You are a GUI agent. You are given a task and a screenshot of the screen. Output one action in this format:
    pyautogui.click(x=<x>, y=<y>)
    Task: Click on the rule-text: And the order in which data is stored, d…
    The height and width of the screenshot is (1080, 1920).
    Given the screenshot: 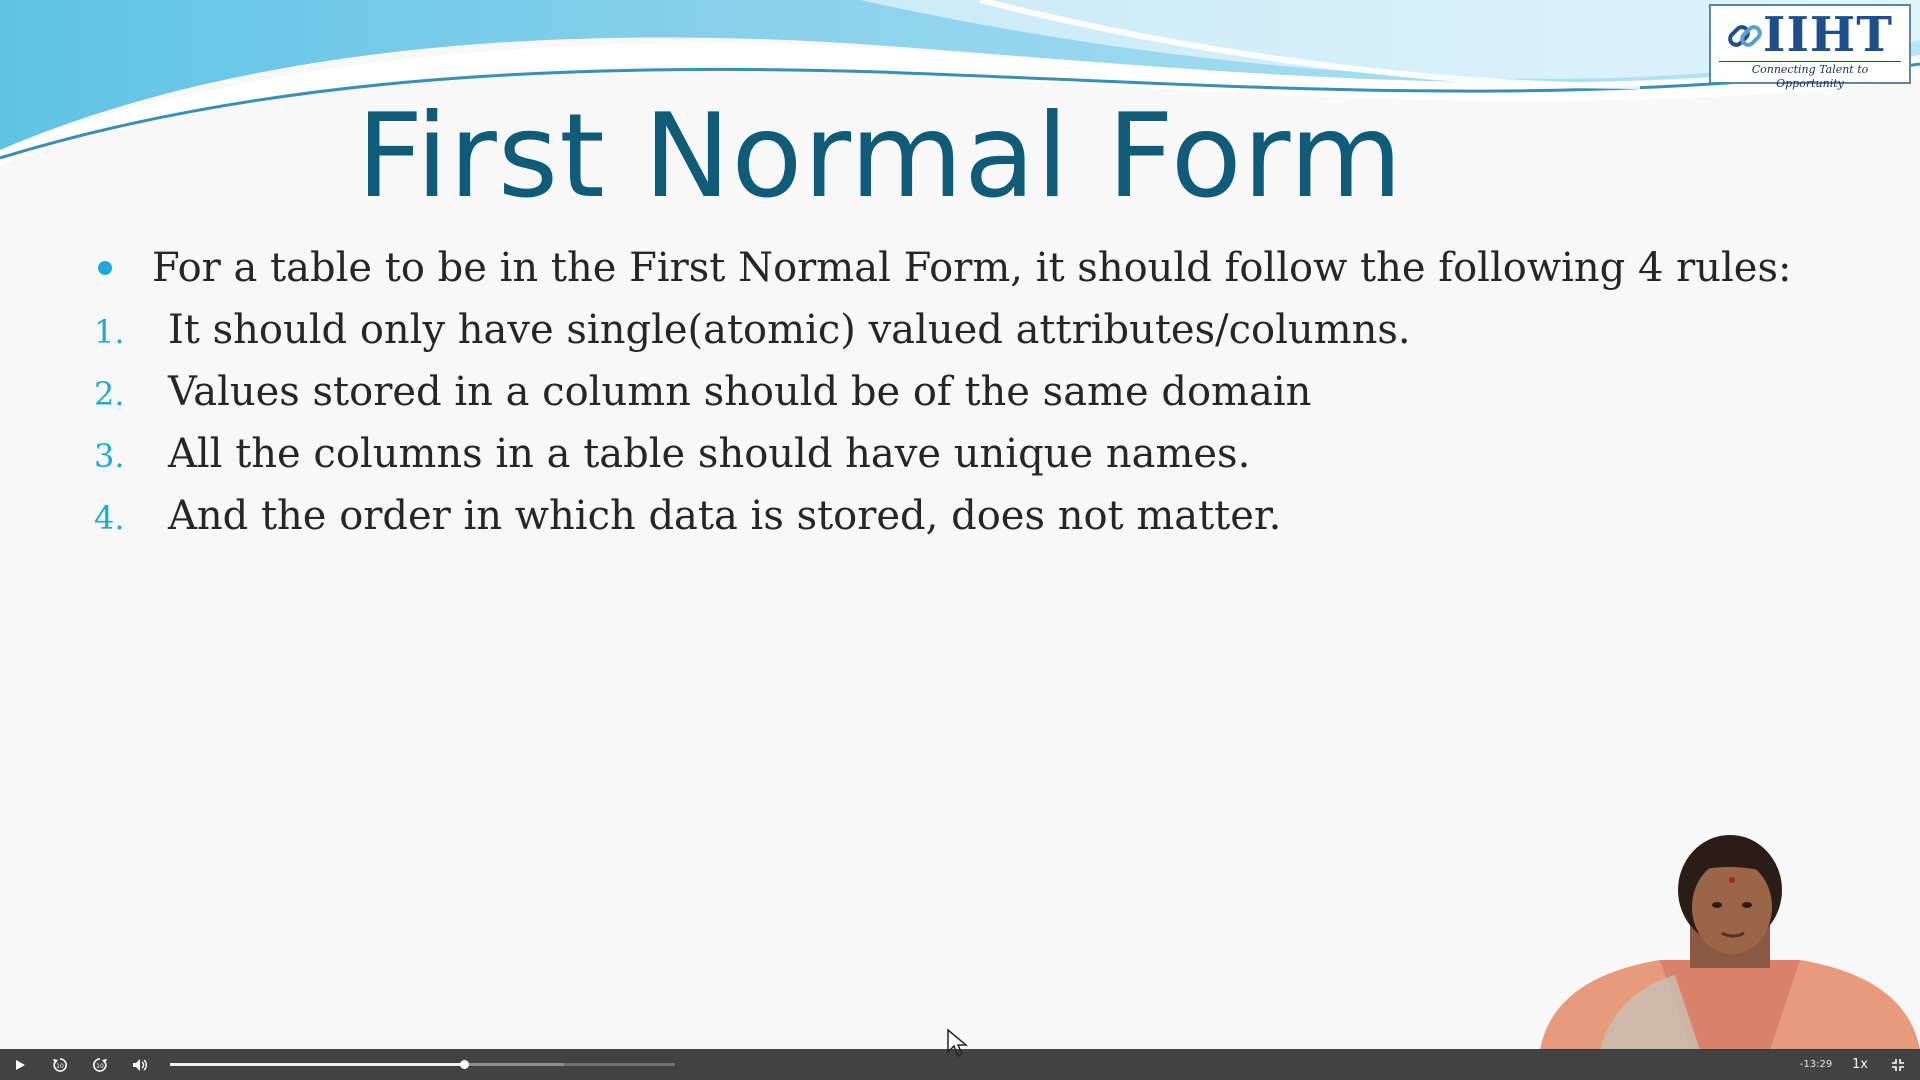 What is the action you would take?
    pyautogui.click(x=725, y=516)
    